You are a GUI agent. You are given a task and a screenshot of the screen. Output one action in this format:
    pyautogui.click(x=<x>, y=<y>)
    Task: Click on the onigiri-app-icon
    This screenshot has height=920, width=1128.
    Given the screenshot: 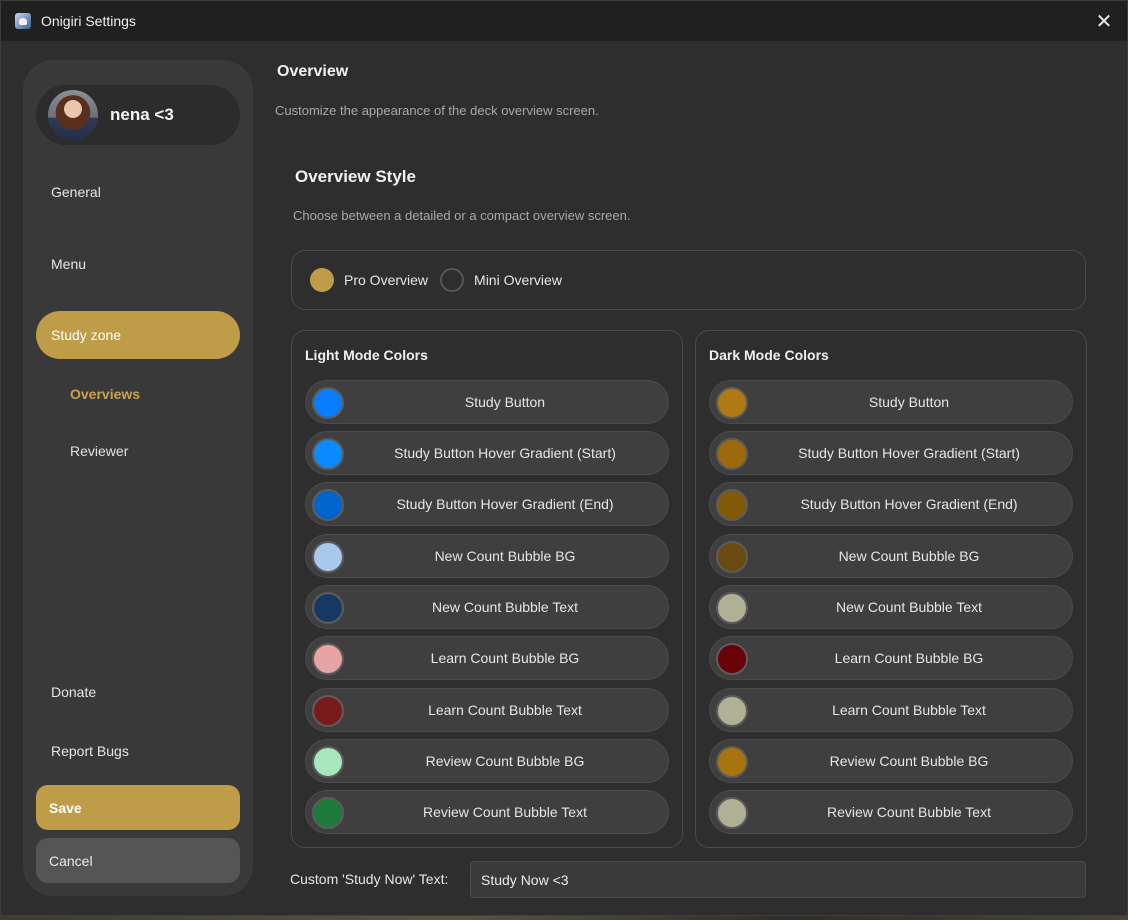 What is the action you would take?
    pyautogui.click(x=23, y=21)
    